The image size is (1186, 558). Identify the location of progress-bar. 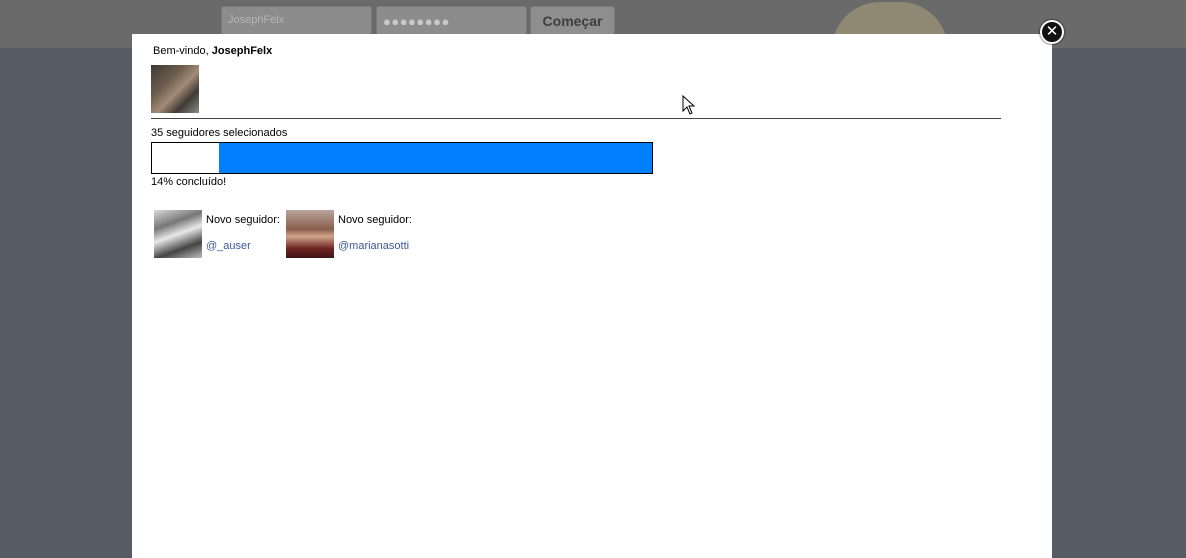
(402, 158).